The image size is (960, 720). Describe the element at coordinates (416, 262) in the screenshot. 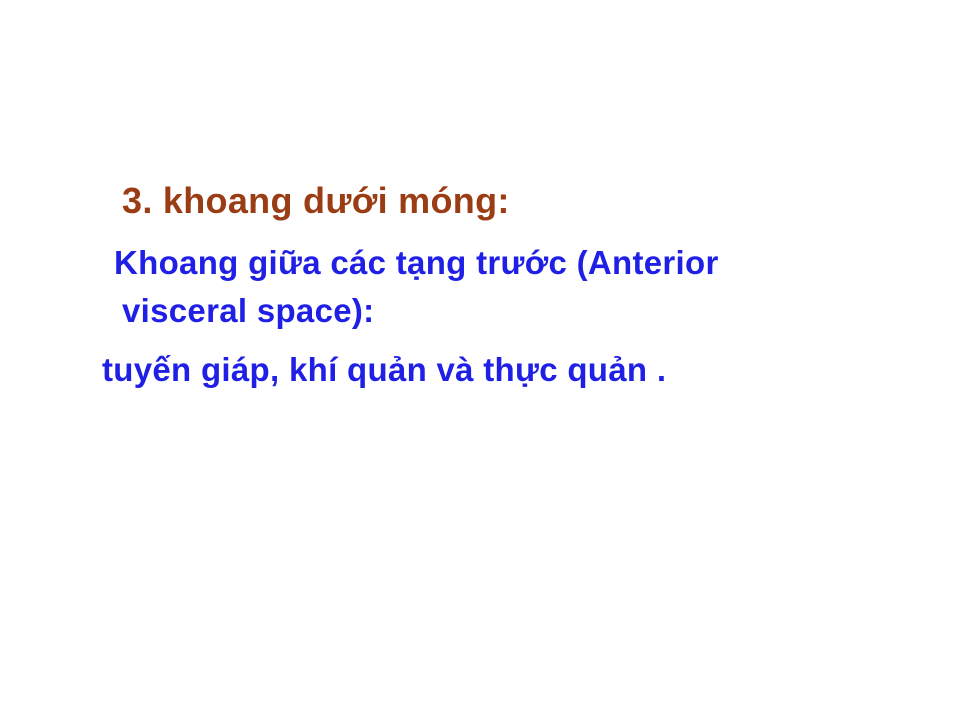

I see `body-line-1: Khoang giữa các tạng trước (Anterior` at that location.